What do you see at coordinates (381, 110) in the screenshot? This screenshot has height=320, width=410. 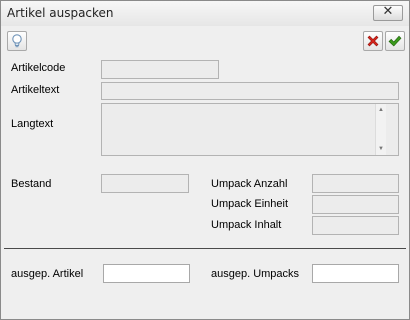 I see `scroll-up-arrow-icon: ▲` at bounding box center [381, 110].